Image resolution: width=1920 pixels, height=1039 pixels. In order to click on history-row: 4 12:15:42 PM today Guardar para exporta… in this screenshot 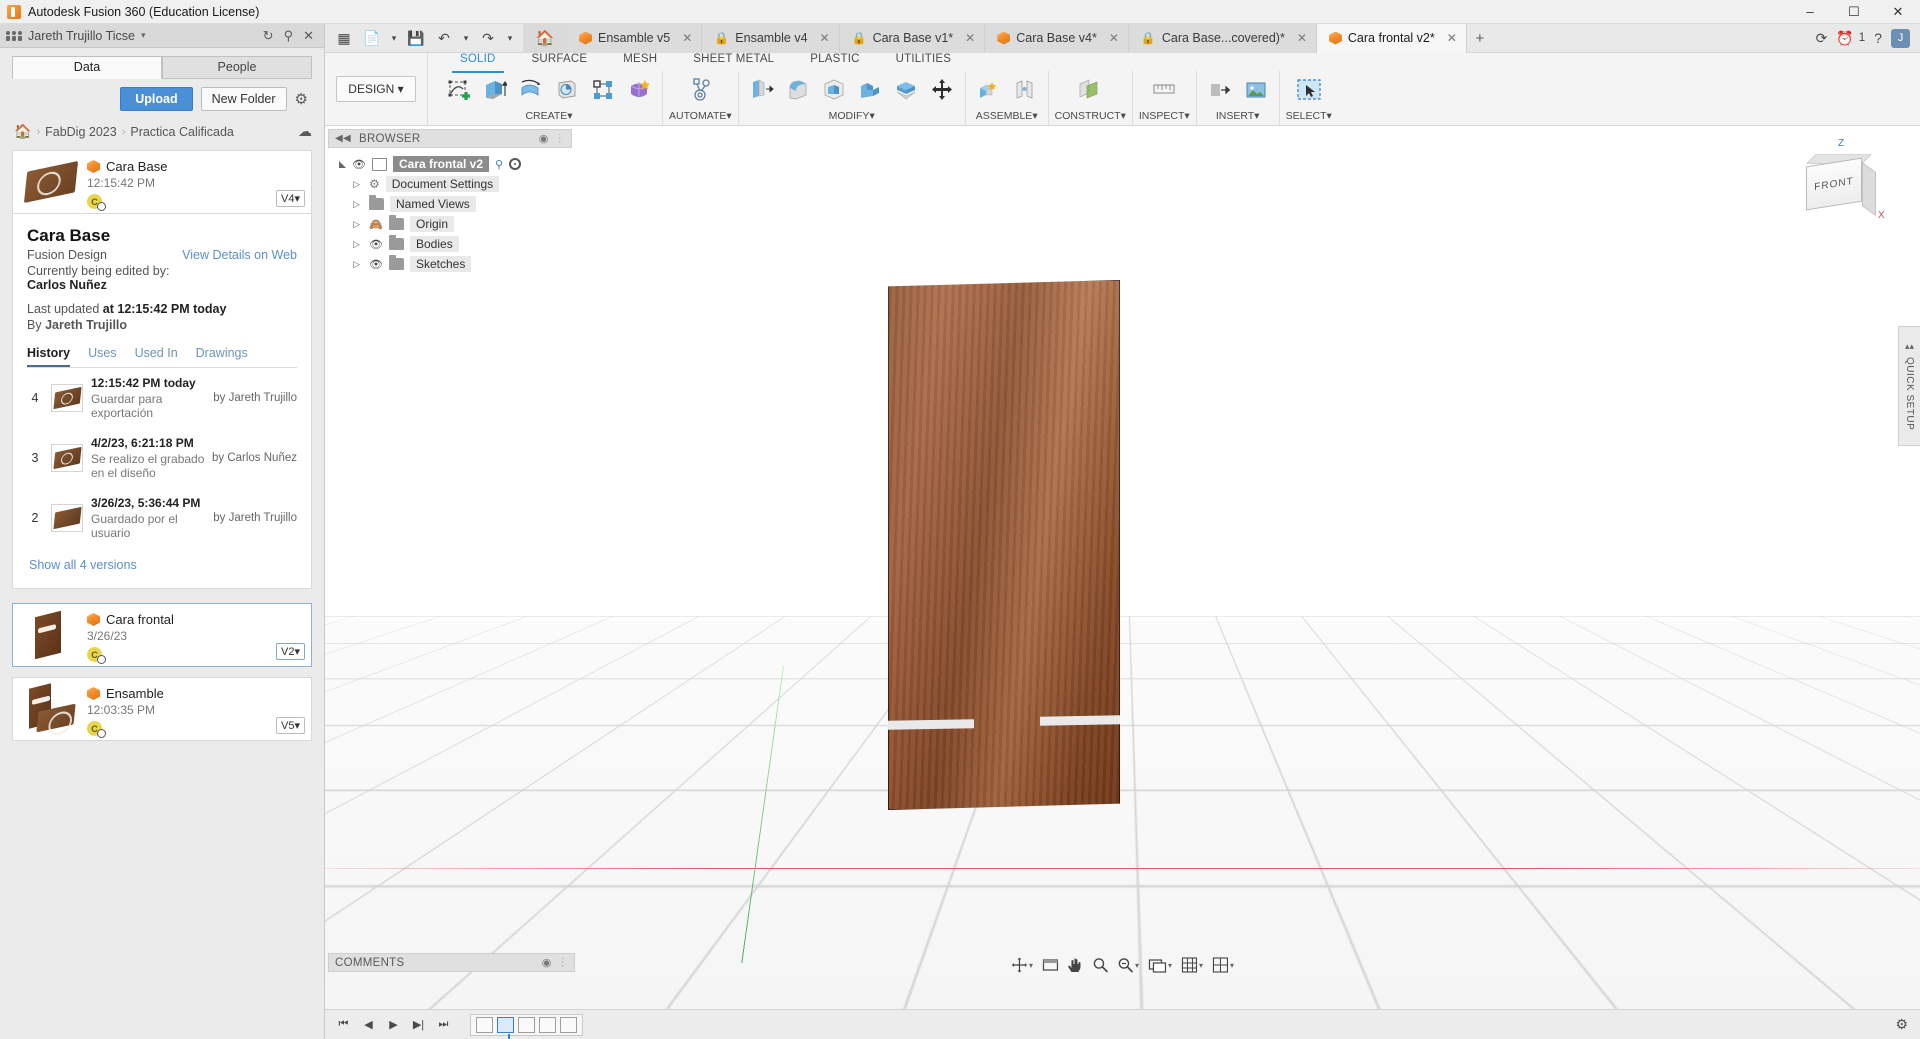, I will do `click(162, 398)`.